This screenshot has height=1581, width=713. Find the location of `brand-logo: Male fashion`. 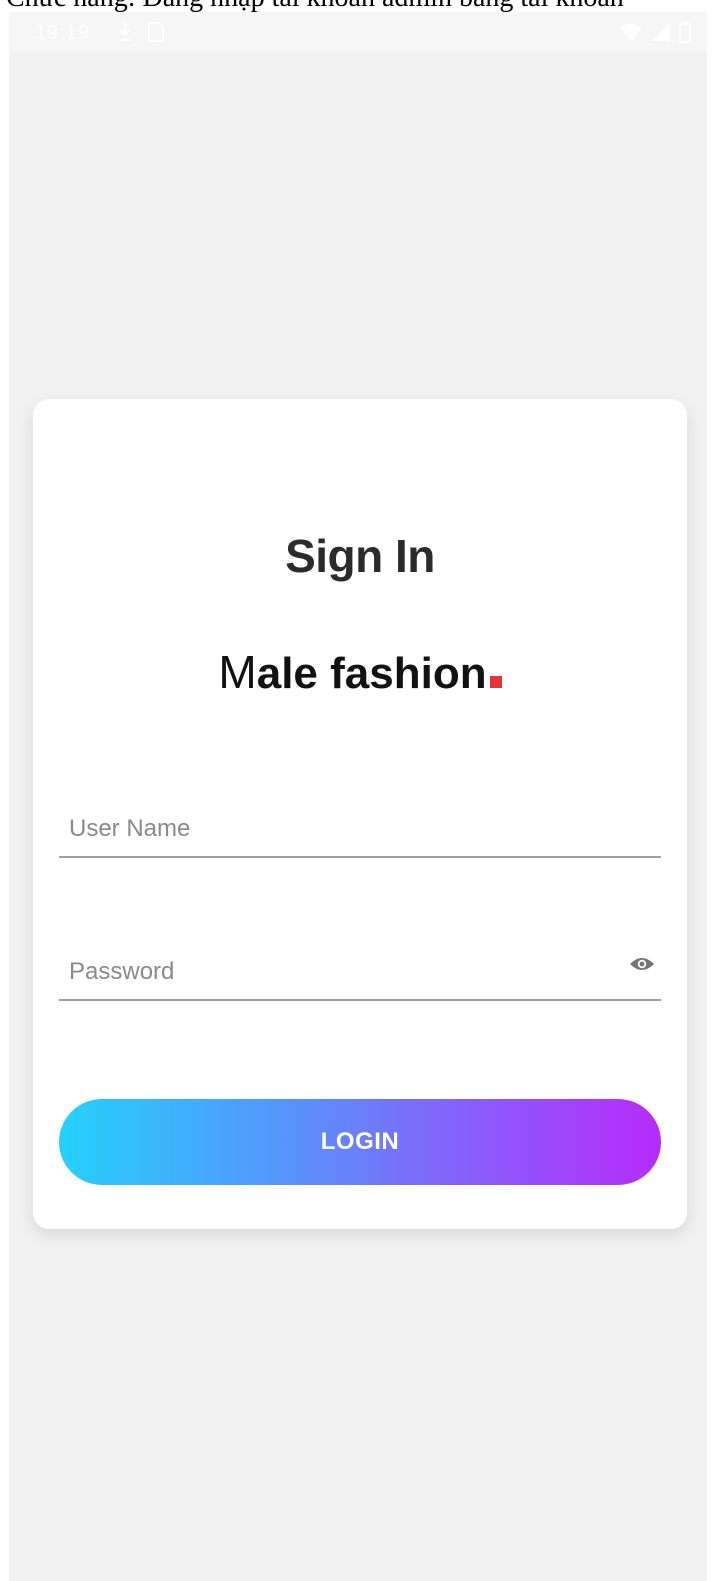

brand-logo: Male fashion is located at coordinates (360, 672).